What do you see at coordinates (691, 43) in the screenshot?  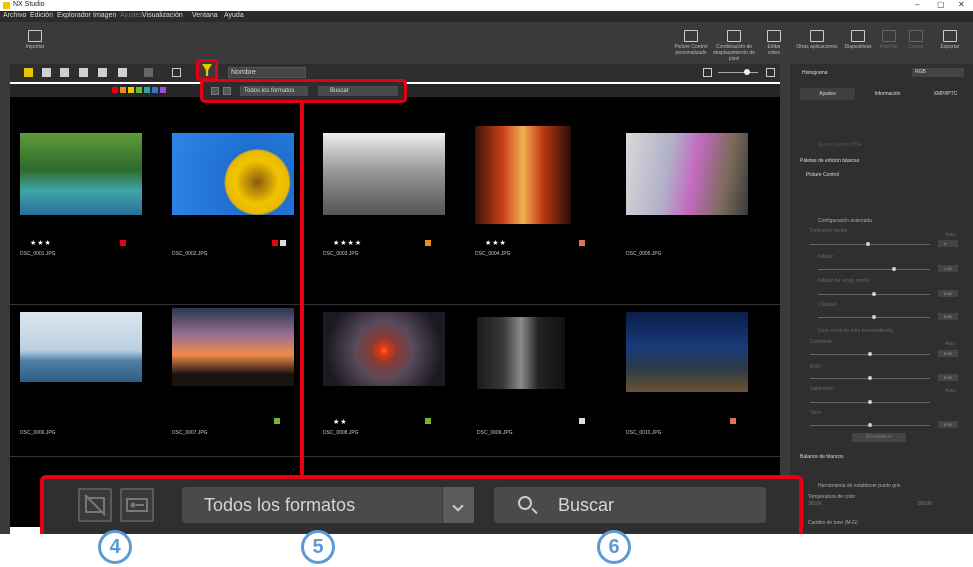 I see `picture-control-button: Picture Control personalizado` at bounding box center [691, 43].